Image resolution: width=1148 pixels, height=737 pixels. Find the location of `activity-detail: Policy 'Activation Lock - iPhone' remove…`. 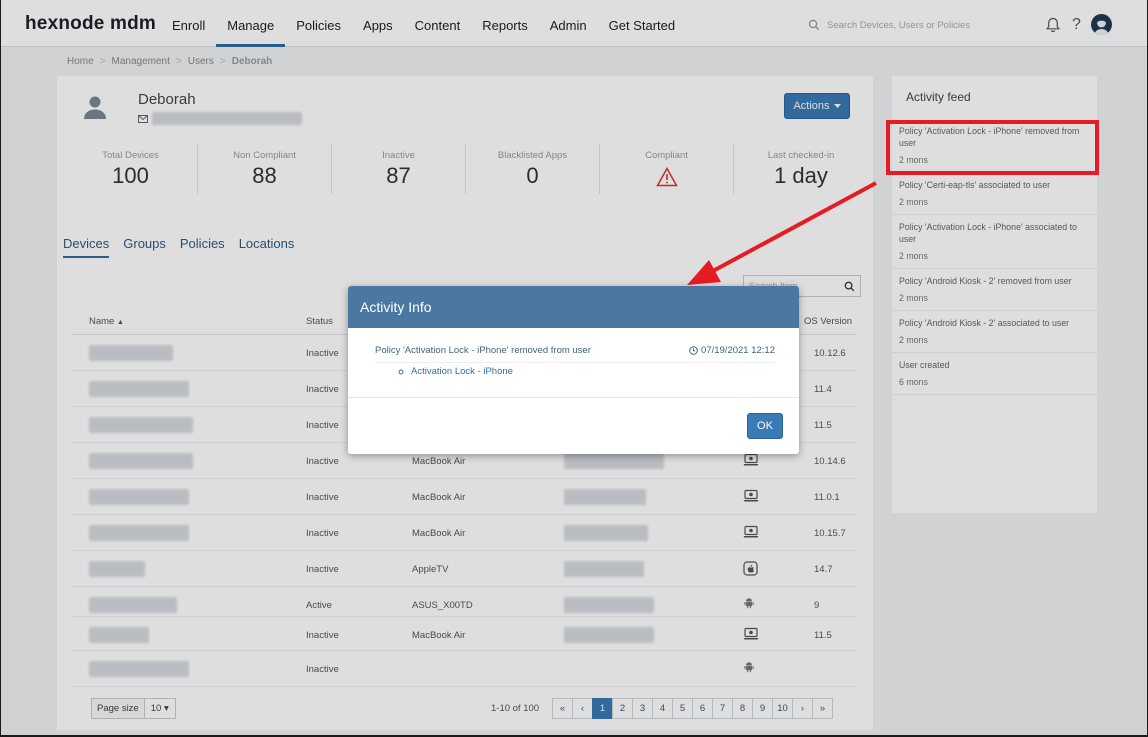

activity-detail: Policy 'Activation Lock - iPhone' remove… is located at coordinates (575, 354).